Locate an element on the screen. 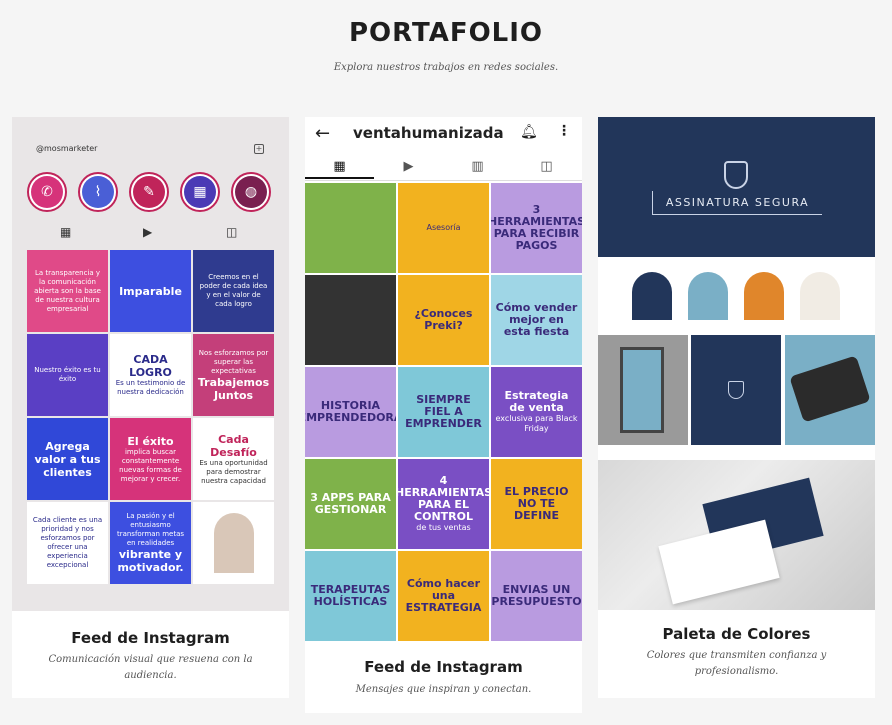  post-text: exclusiva para Black Friday is located at coordinates (536, 423).